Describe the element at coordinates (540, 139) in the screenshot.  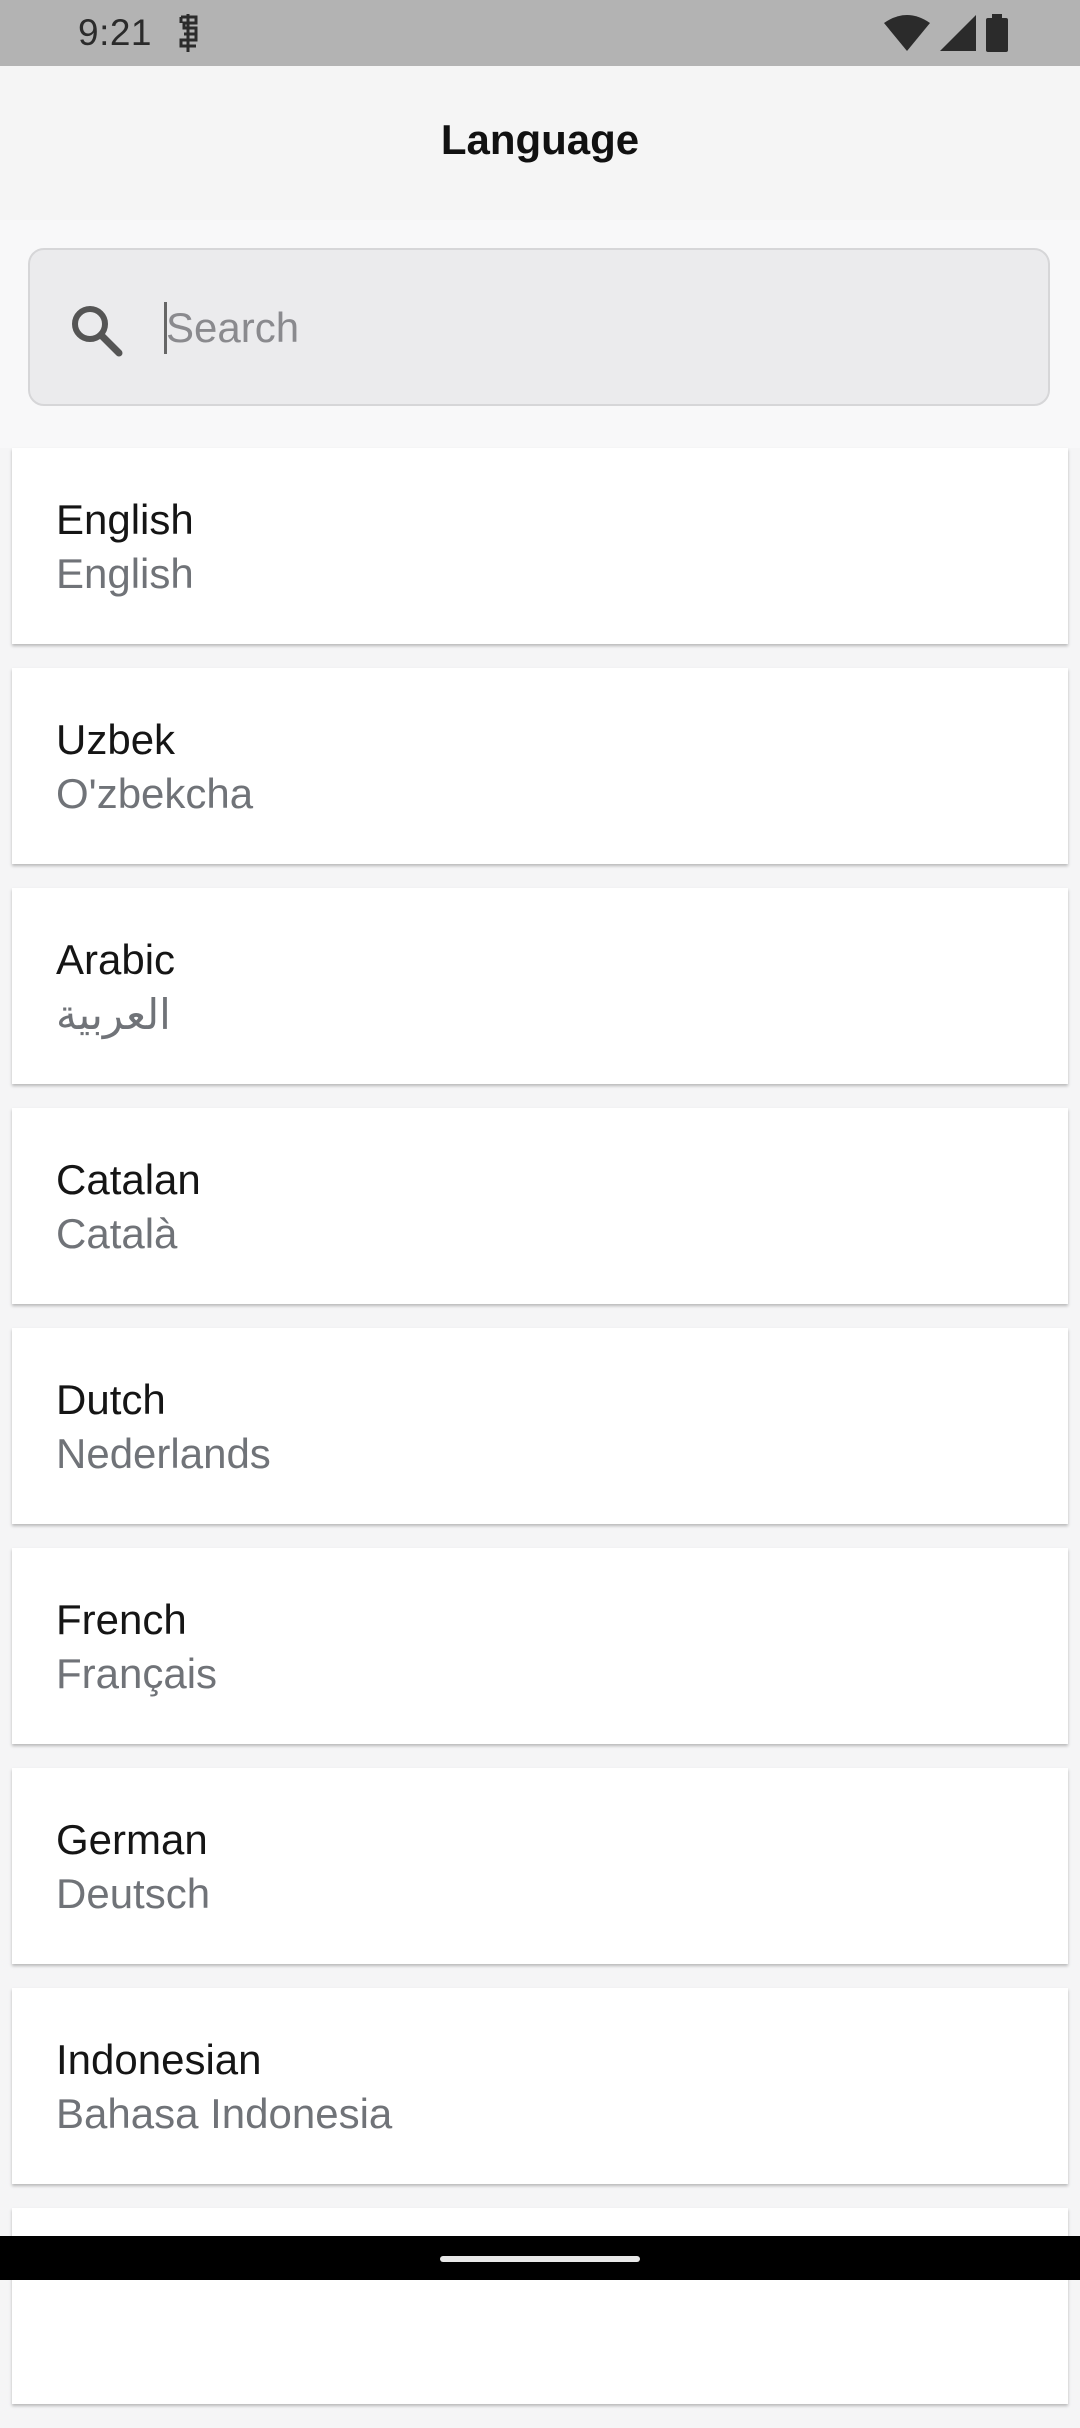
I see `page-title: Language` at that location.